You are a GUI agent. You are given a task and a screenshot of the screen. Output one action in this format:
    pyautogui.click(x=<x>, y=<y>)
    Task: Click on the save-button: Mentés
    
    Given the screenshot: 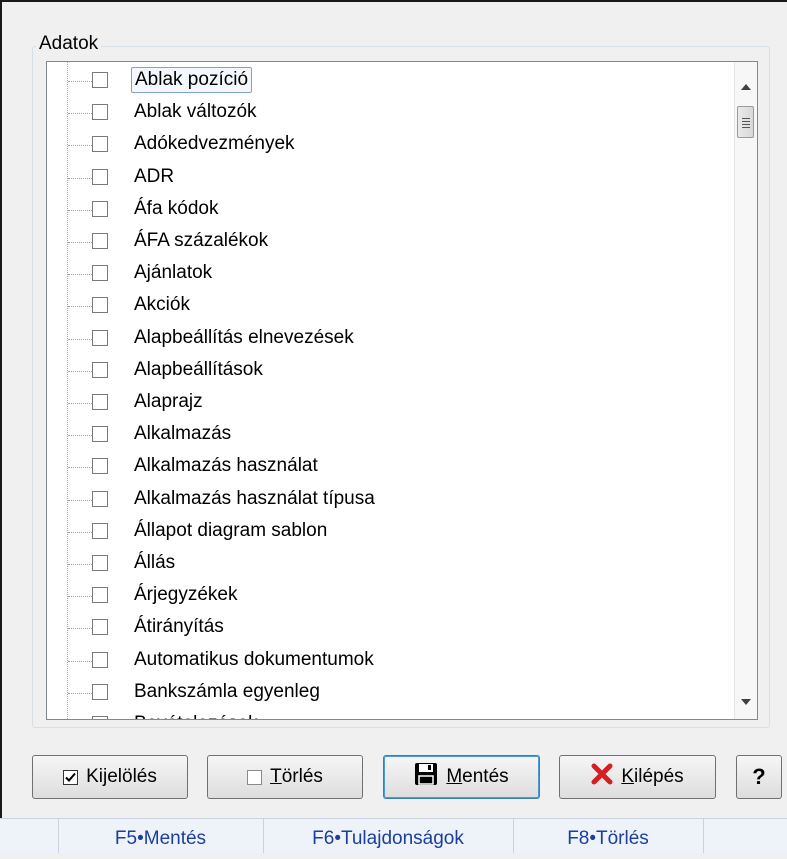 What is the action you would take?
    pyautogui.click(x=461, y=777)
    